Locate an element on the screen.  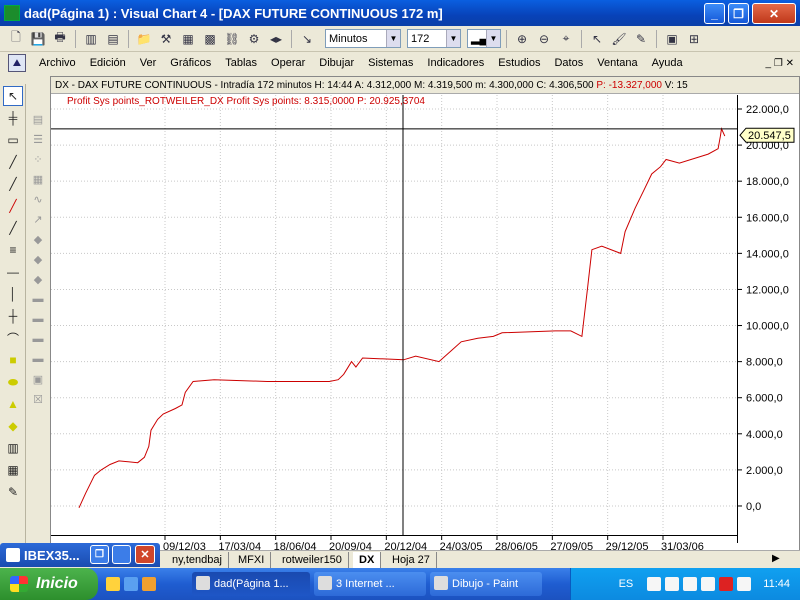
diamond-small-3-icon: ◆ is located at coordinates (38, 279).